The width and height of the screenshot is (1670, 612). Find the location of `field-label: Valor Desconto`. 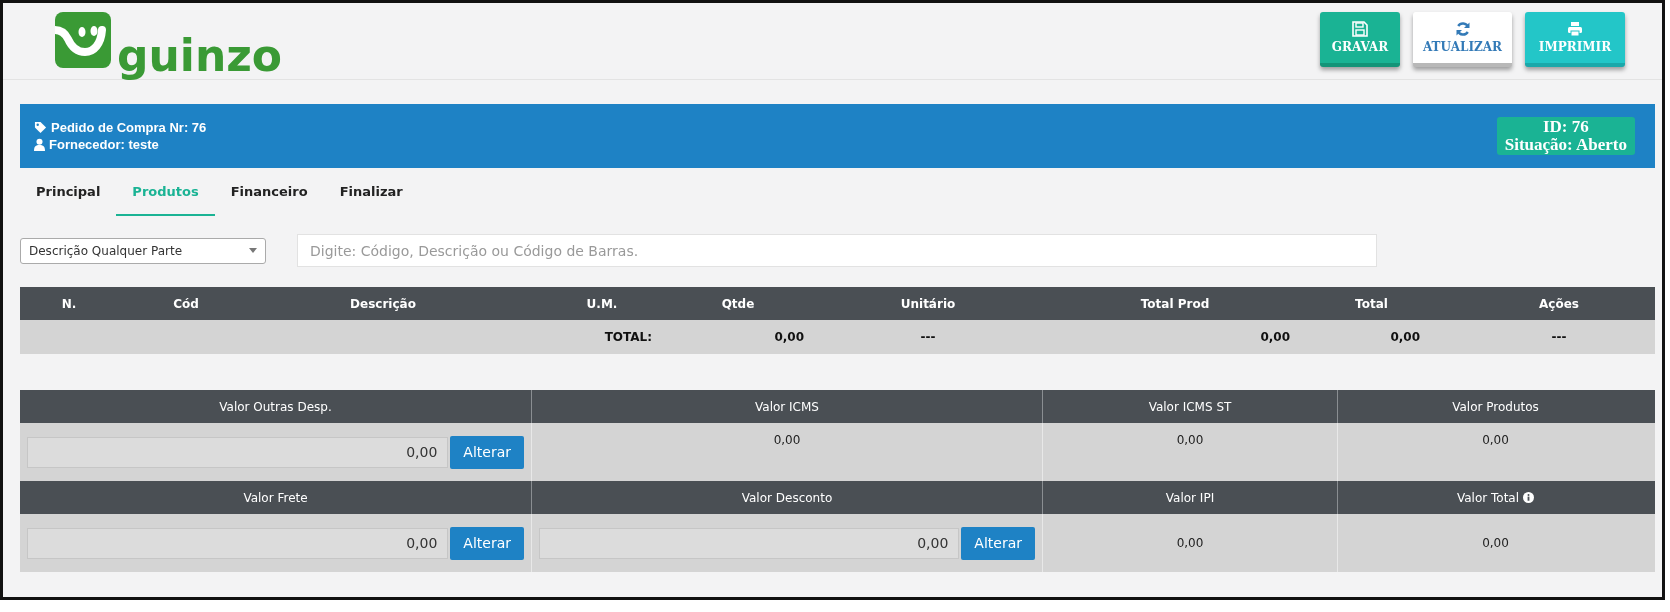

field-label: Valor Desconto is located at coordinates (787, 497).